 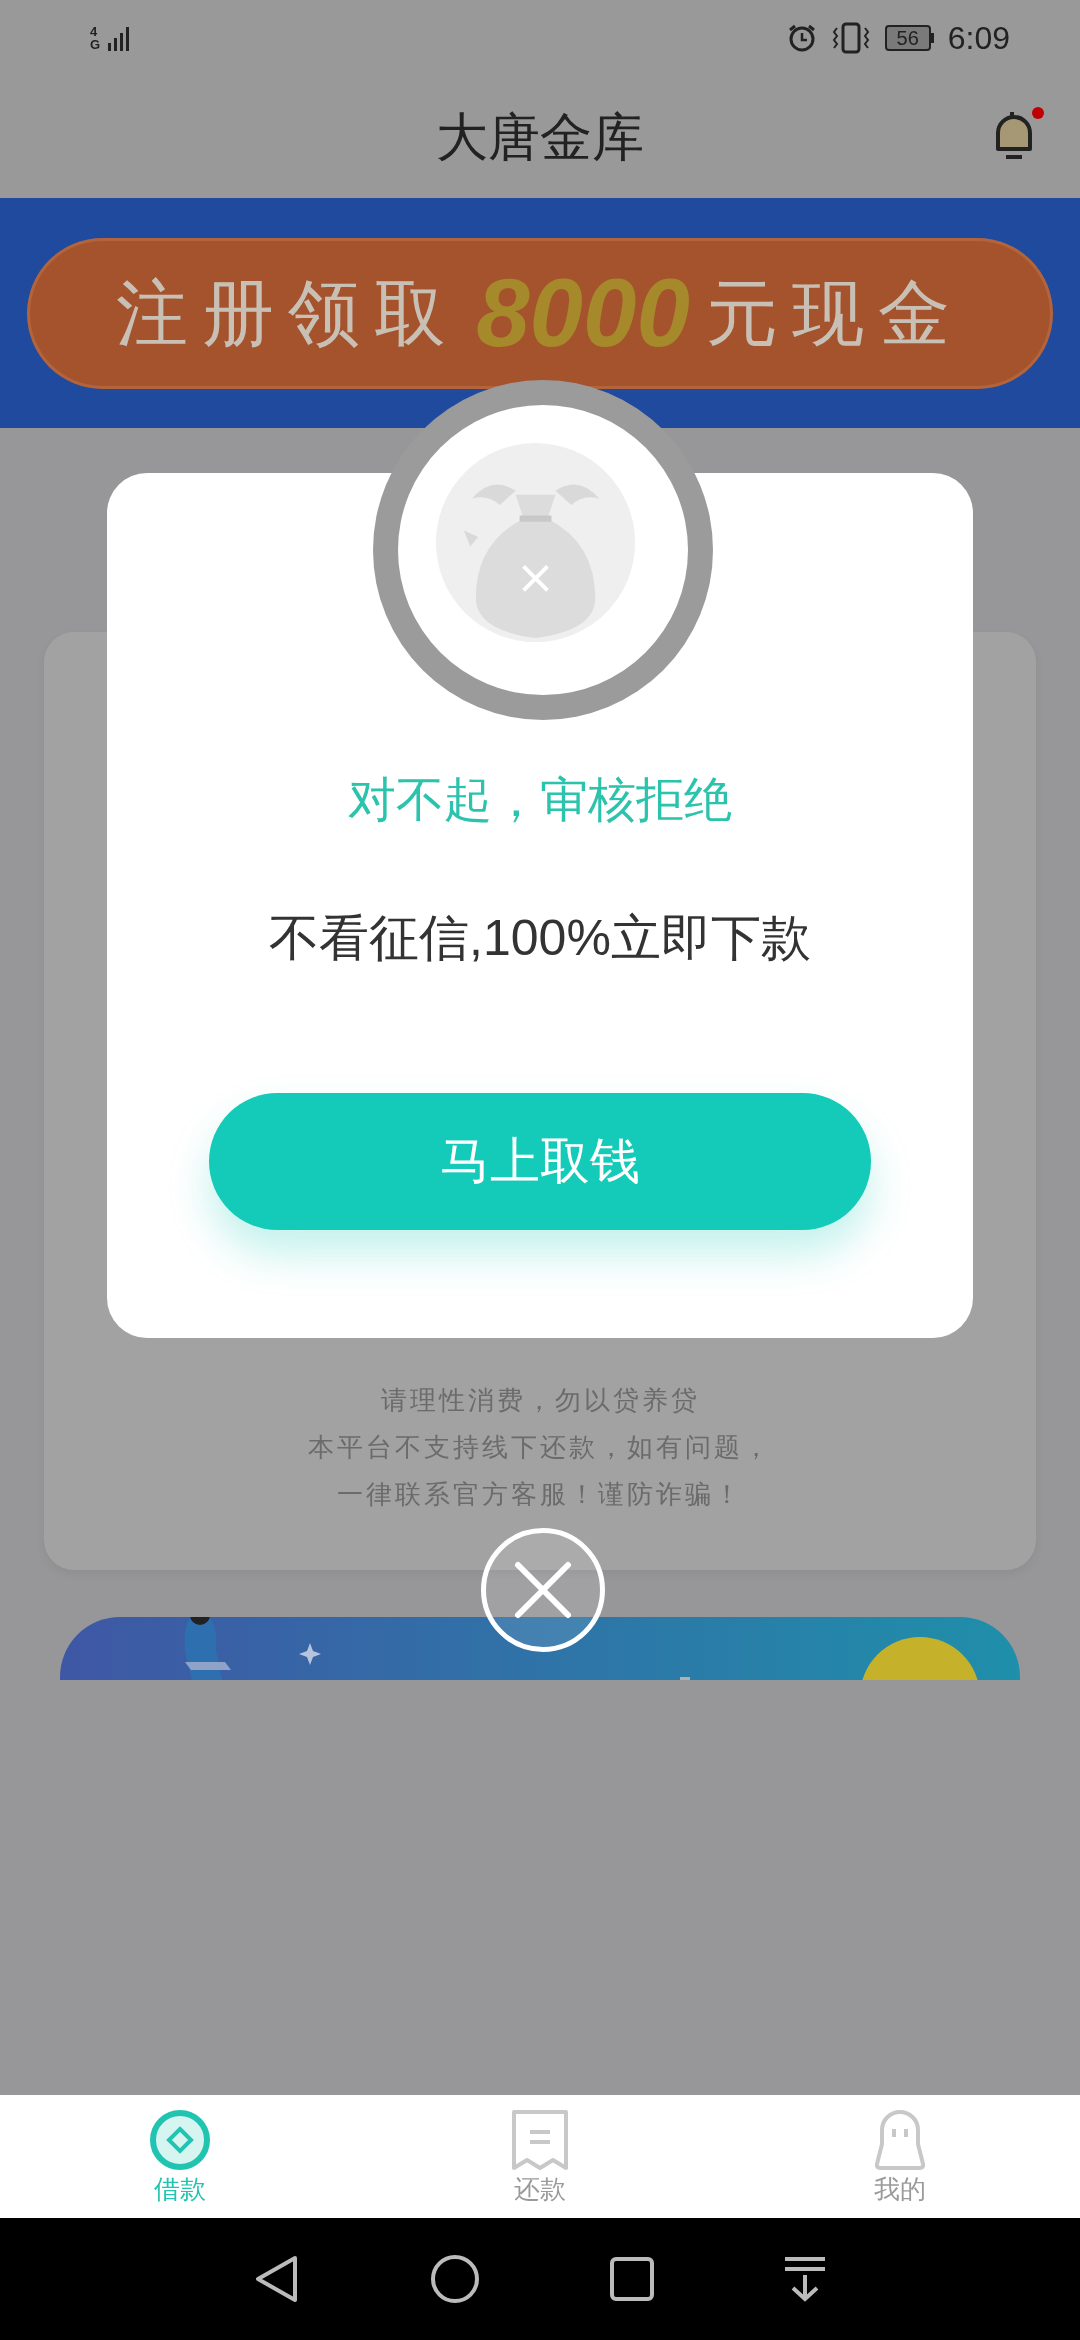 What do you see at coordinates (805, 2279) in the screenshot?
I see `download-icon` at bounding box center [805, 2279].